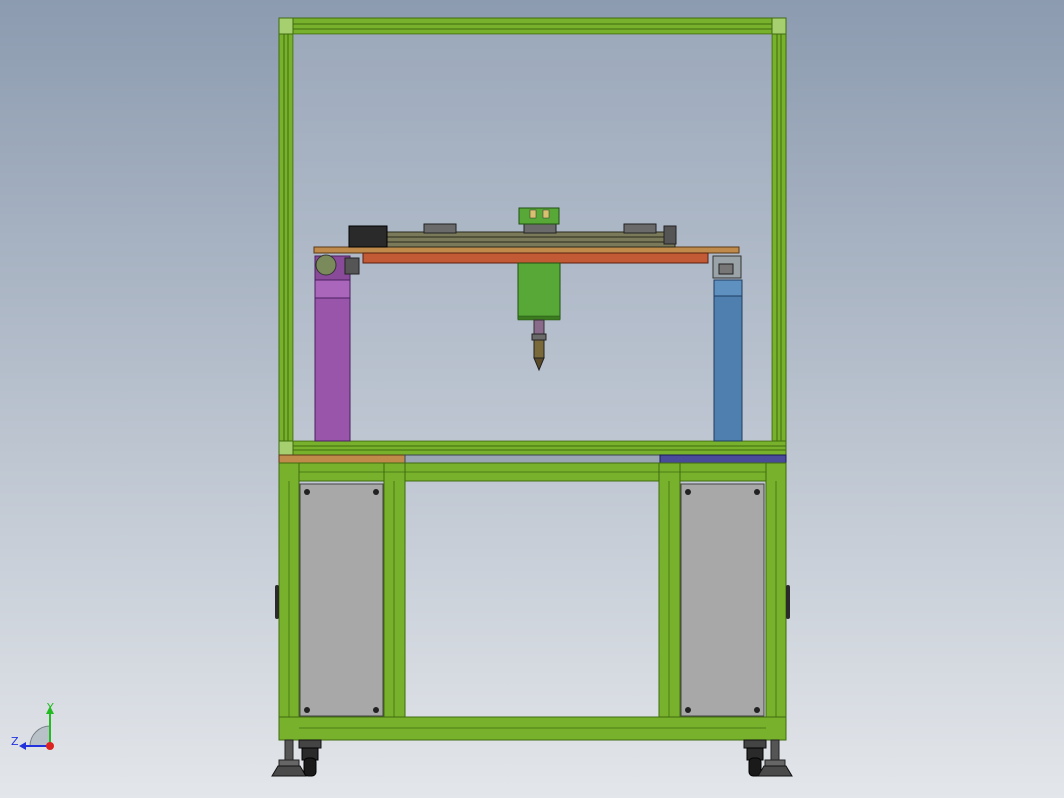 The width and height of the screenshot is (1064, 798). What do you see at coordinates (779, 238) in the screenshot?
I see `right-post` at bounding box center [779, 238].